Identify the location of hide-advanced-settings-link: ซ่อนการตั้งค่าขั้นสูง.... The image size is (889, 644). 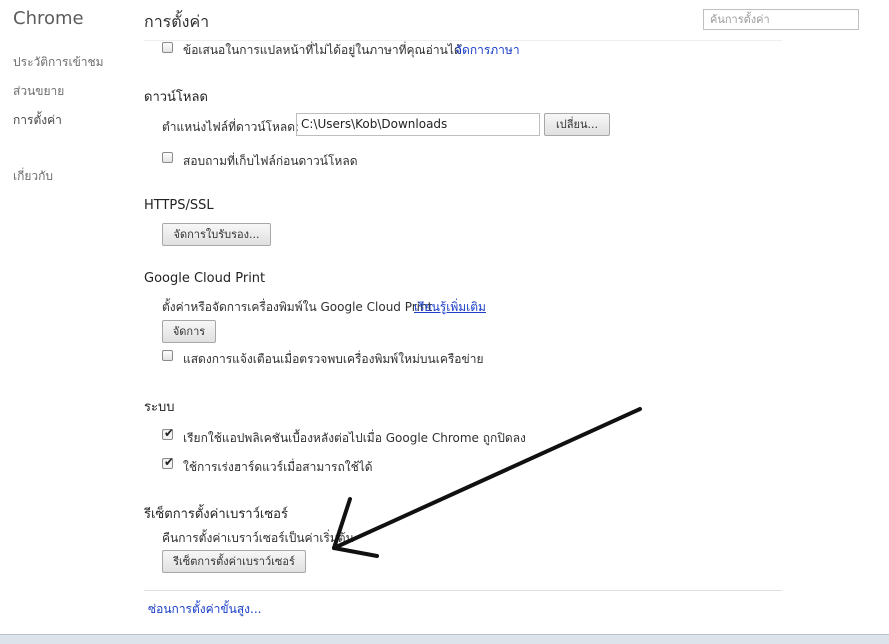
(204, 609).